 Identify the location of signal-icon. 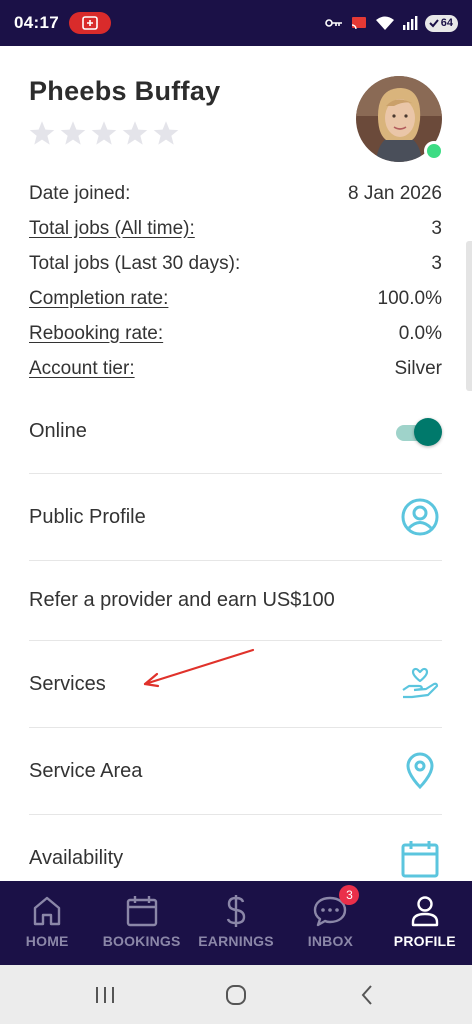
(410, 23).